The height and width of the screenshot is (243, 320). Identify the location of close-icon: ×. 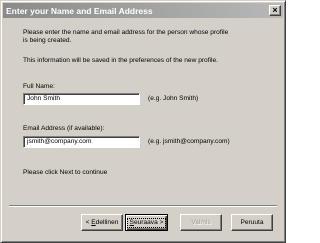
(275, 10).